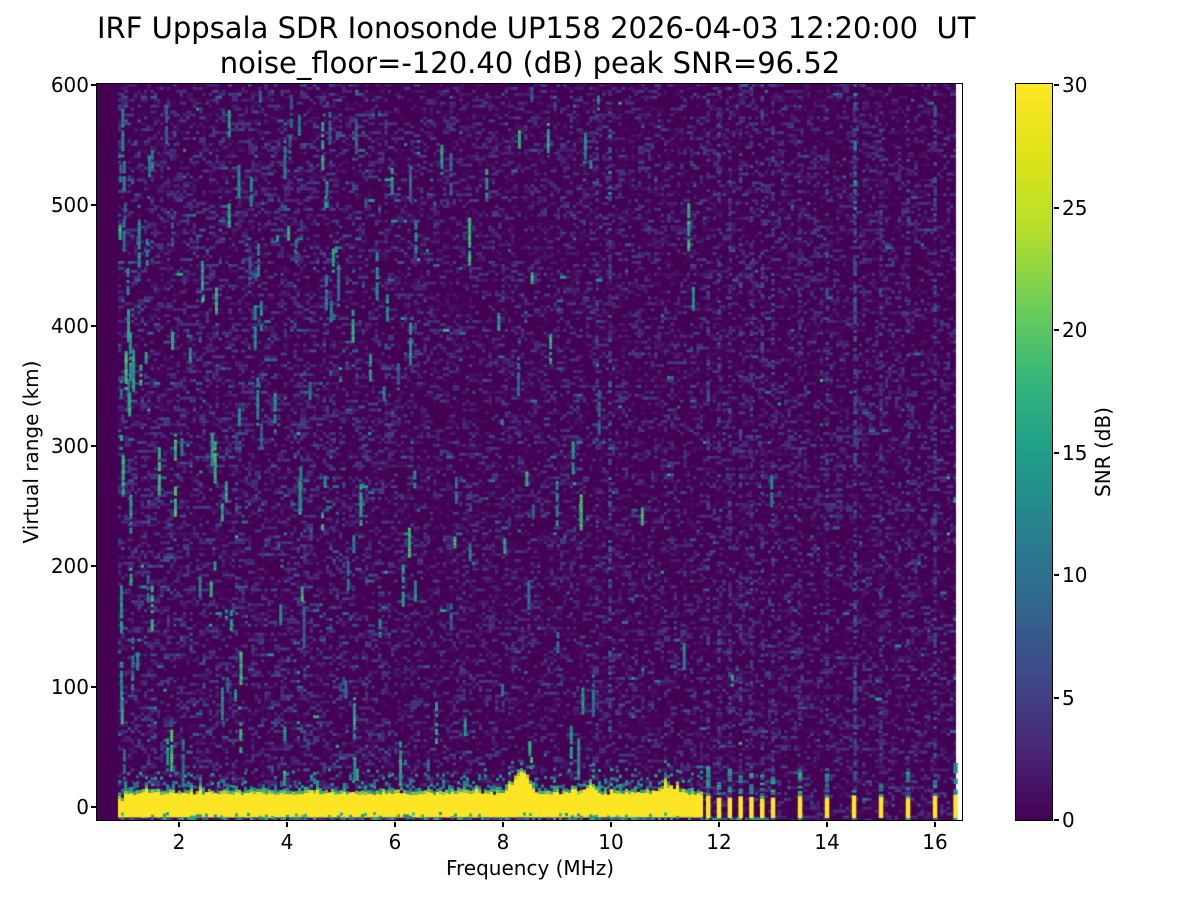  Describe the element at coordinates (31, 452) in the screenshot. I see `y-axis-label: Virtual range (km)` at that location.